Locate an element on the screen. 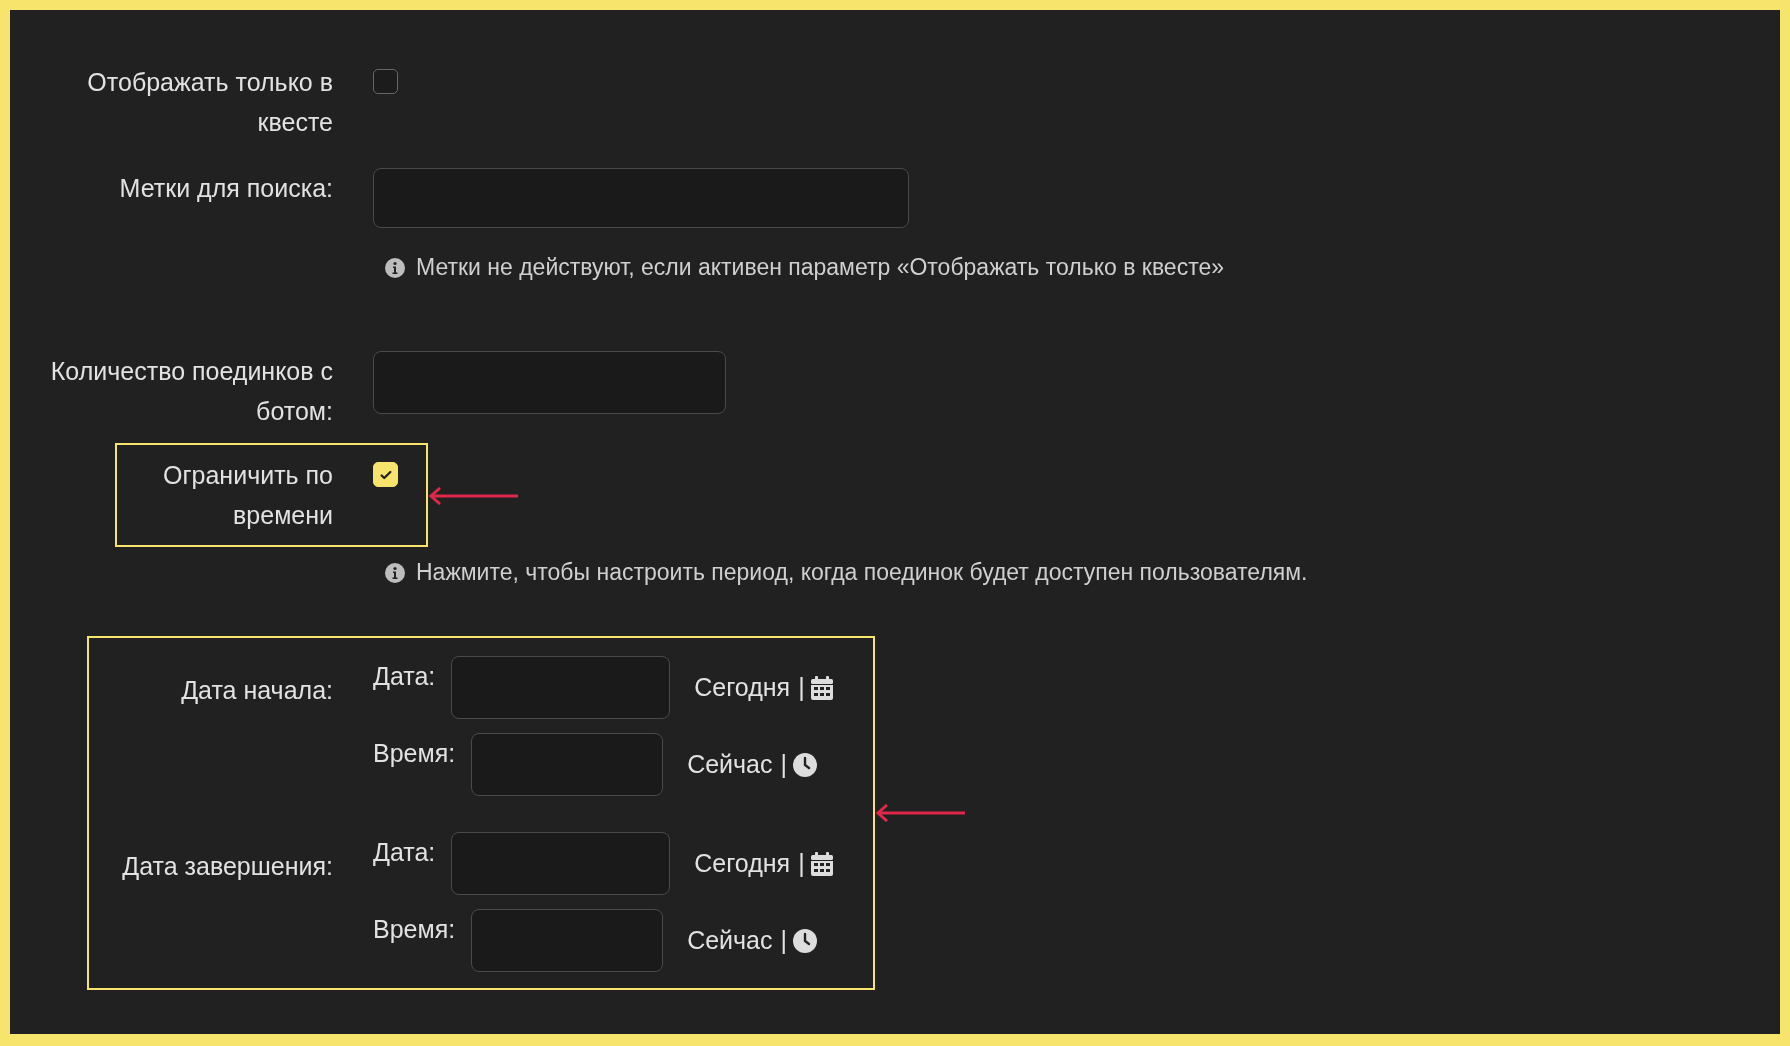 Image resolution: width=1790 pixels, height=1046 pixels. field-label: Метки для поиска: is located at coordinates (225, 188).